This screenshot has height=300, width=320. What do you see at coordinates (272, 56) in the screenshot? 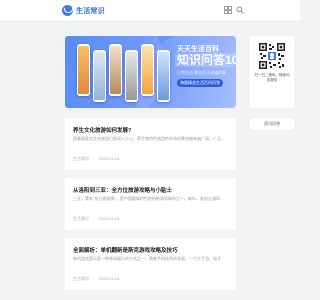
I see `qr-code-image` at bounding box center [272, 56].